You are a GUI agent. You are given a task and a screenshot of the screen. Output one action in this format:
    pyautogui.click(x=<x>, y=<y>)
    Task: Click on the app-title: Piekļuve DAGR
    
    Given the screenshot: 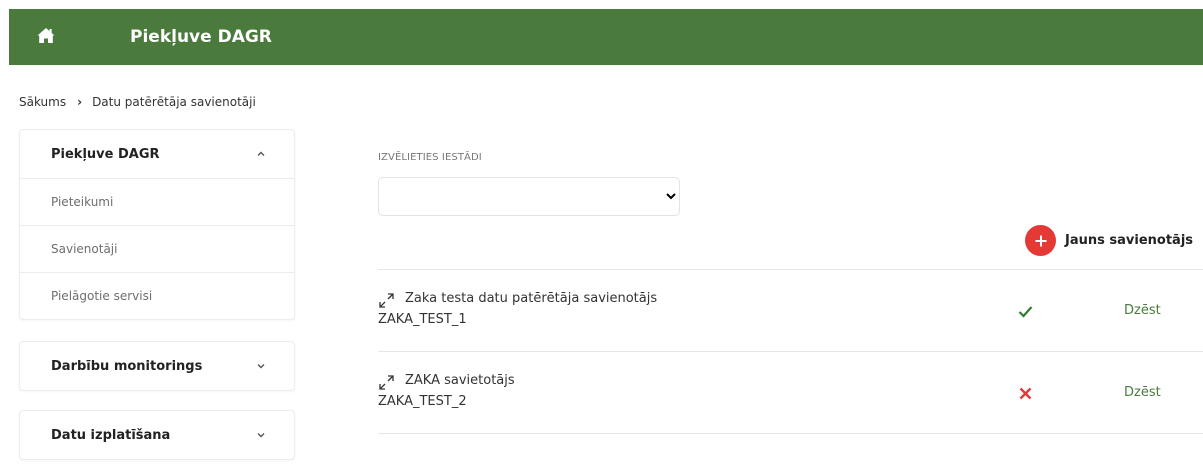 What is the action you would take?
    pyautogui.click(x=201, y=37)
    